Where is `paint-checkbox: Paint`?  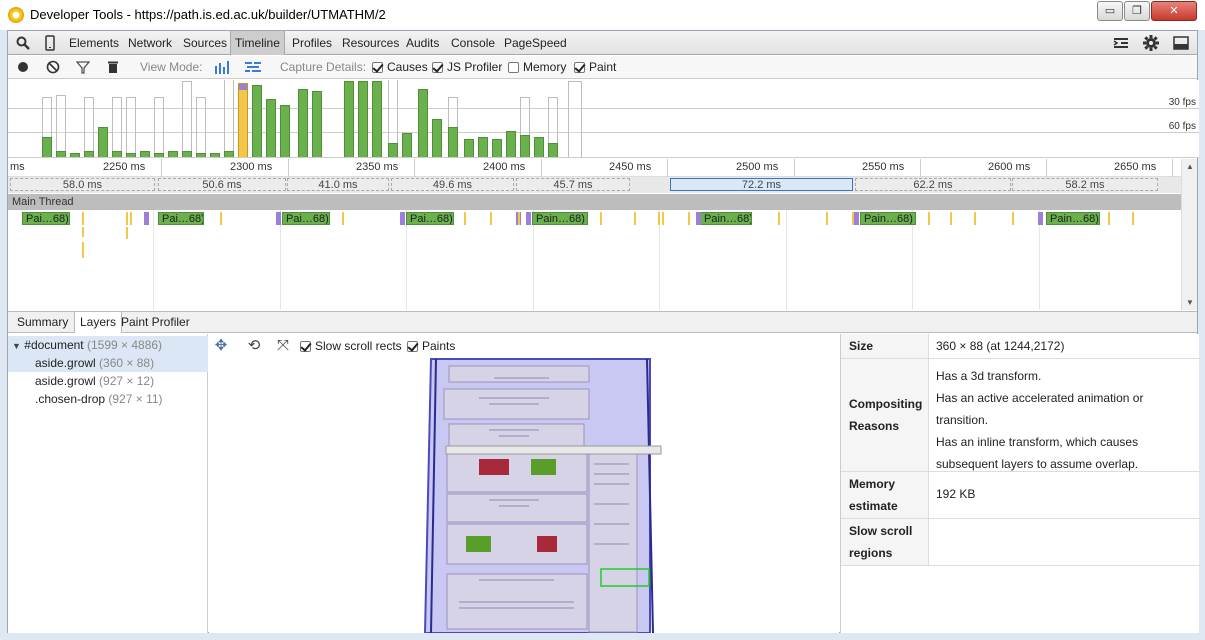 paint-checkbox: Paint is located at coordinates (595, 67).